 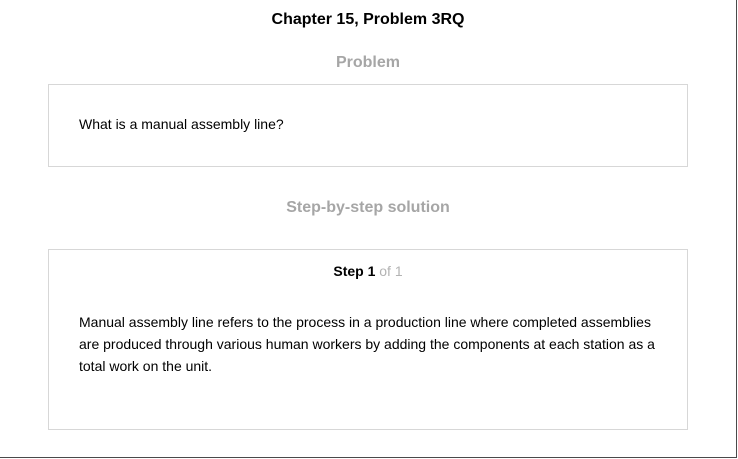 I want to click on solution-heading: Step-by-step solution, so click(x=368, y=207).